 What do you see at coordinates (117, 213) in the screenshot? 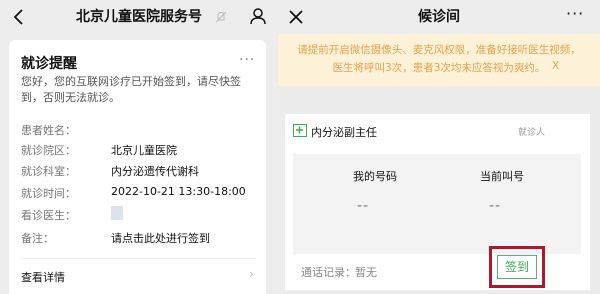
I see `doctor-avatar-placeholder` at bounding box center [117, 213].